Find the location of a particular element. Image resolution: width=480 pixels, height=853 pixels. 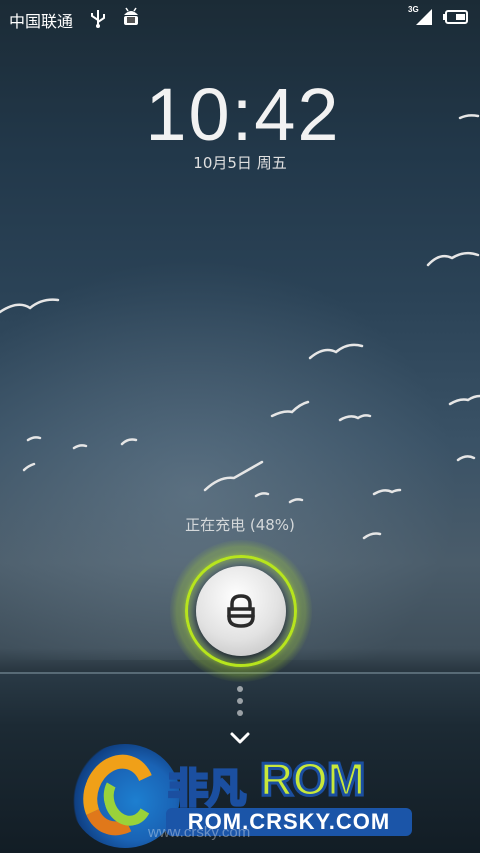

brand-name-rom: ROM is located at coordinates (312, 779).